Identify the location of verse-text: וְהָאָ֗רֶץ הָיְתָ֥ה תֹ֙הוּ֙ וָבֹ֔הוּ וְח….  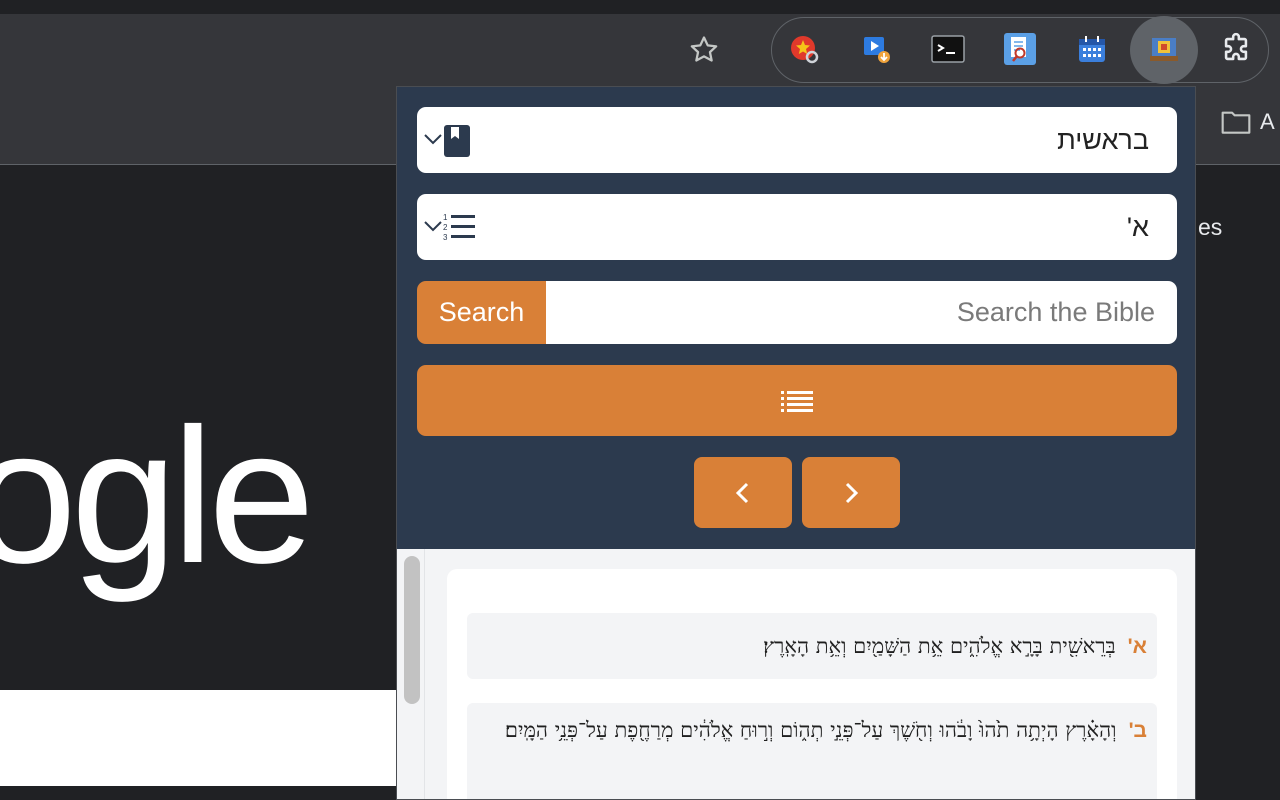
(810, 730).